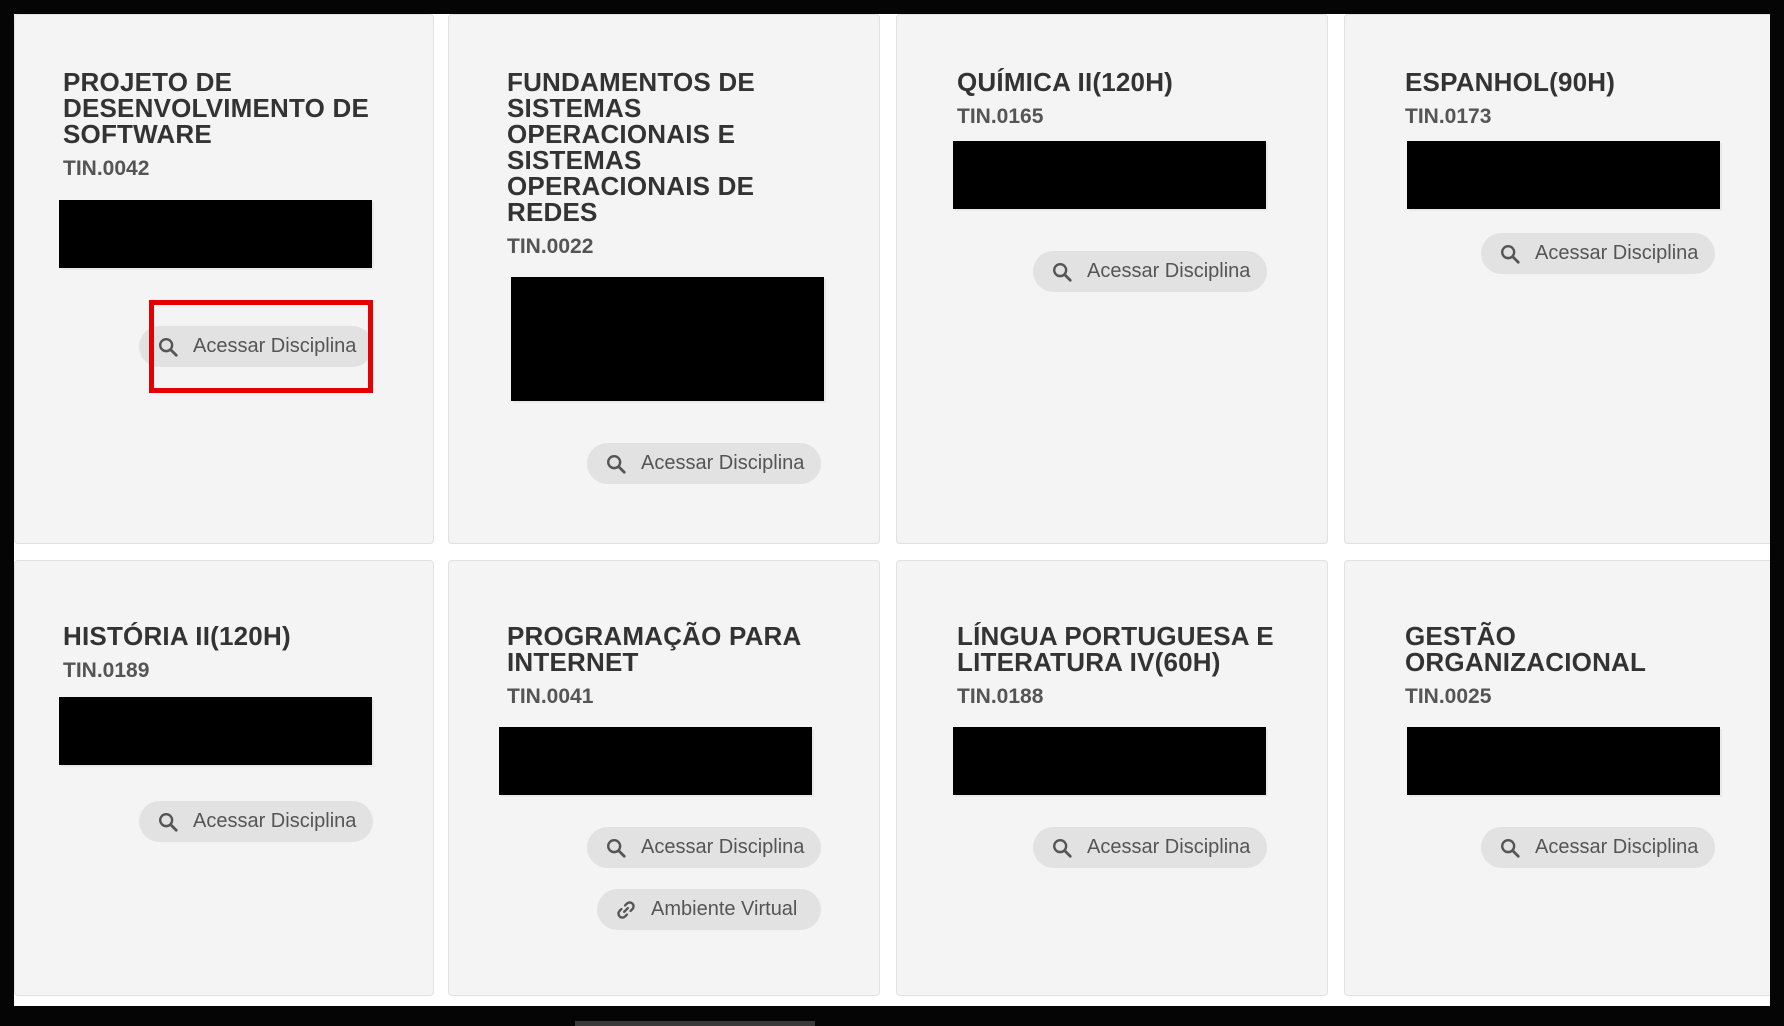 Image resolution: width=1784 pixels, height=1026 pixels. What do you see at coordinates (1510, 82) in the screenshot?
I see `course-title: ESPANHOL(90H)` at bounding box center [1510, 82].